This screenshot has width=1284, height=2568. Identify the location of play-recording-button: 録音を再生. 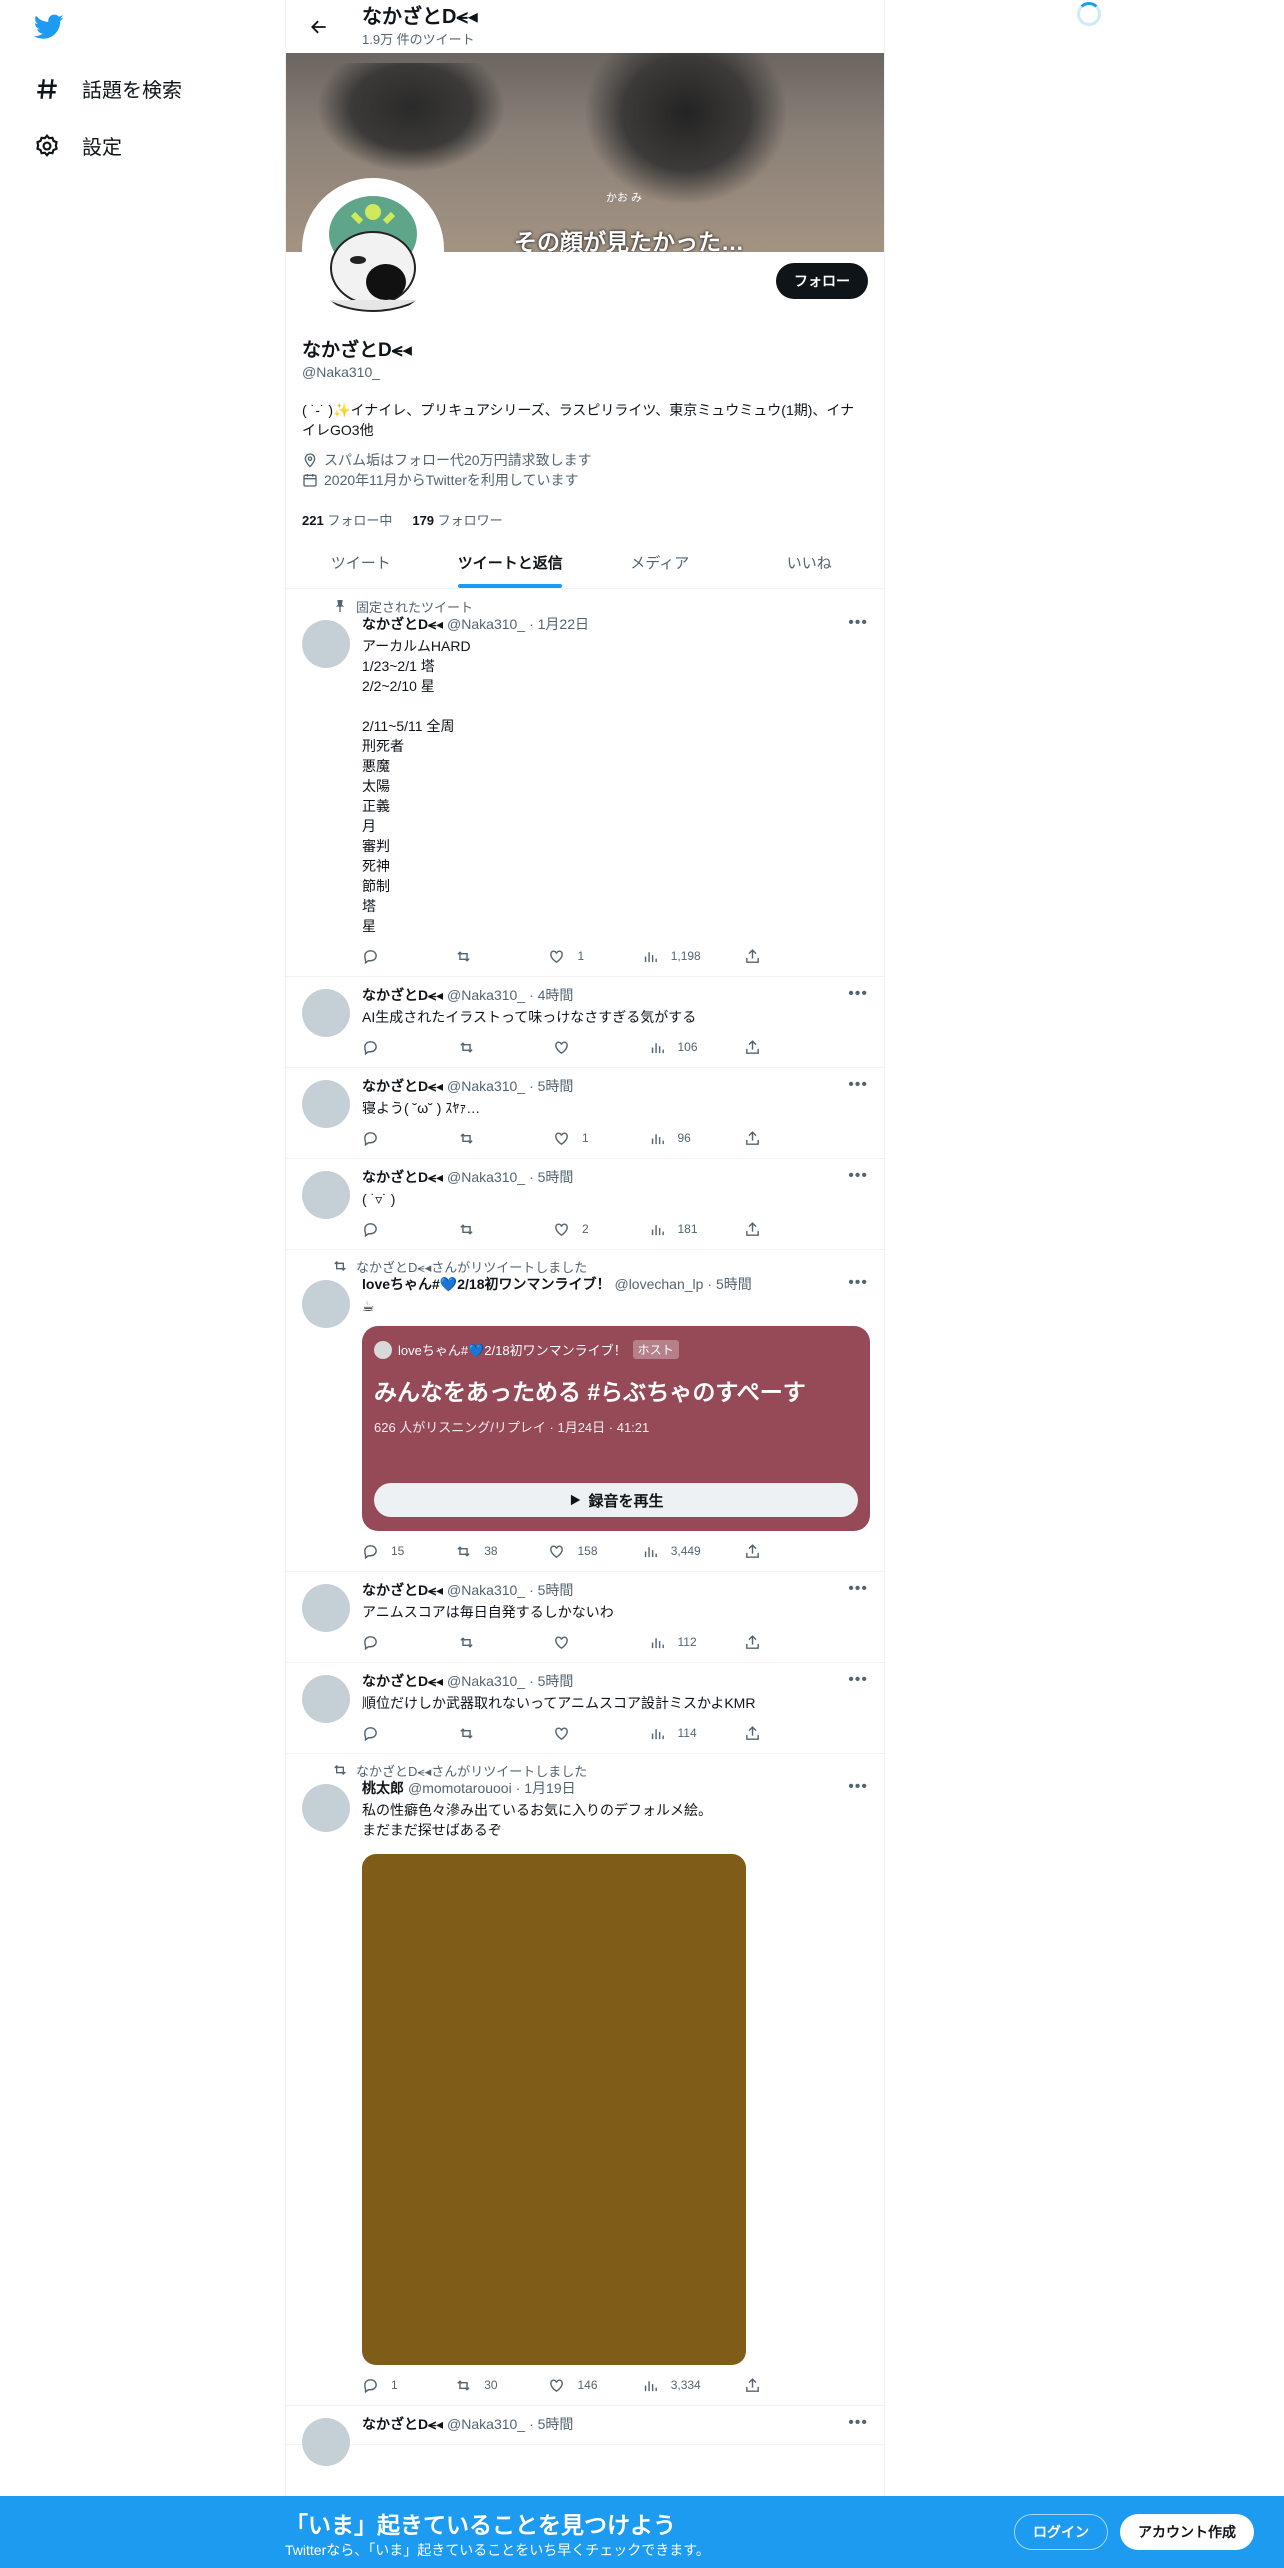
(616, 1500).